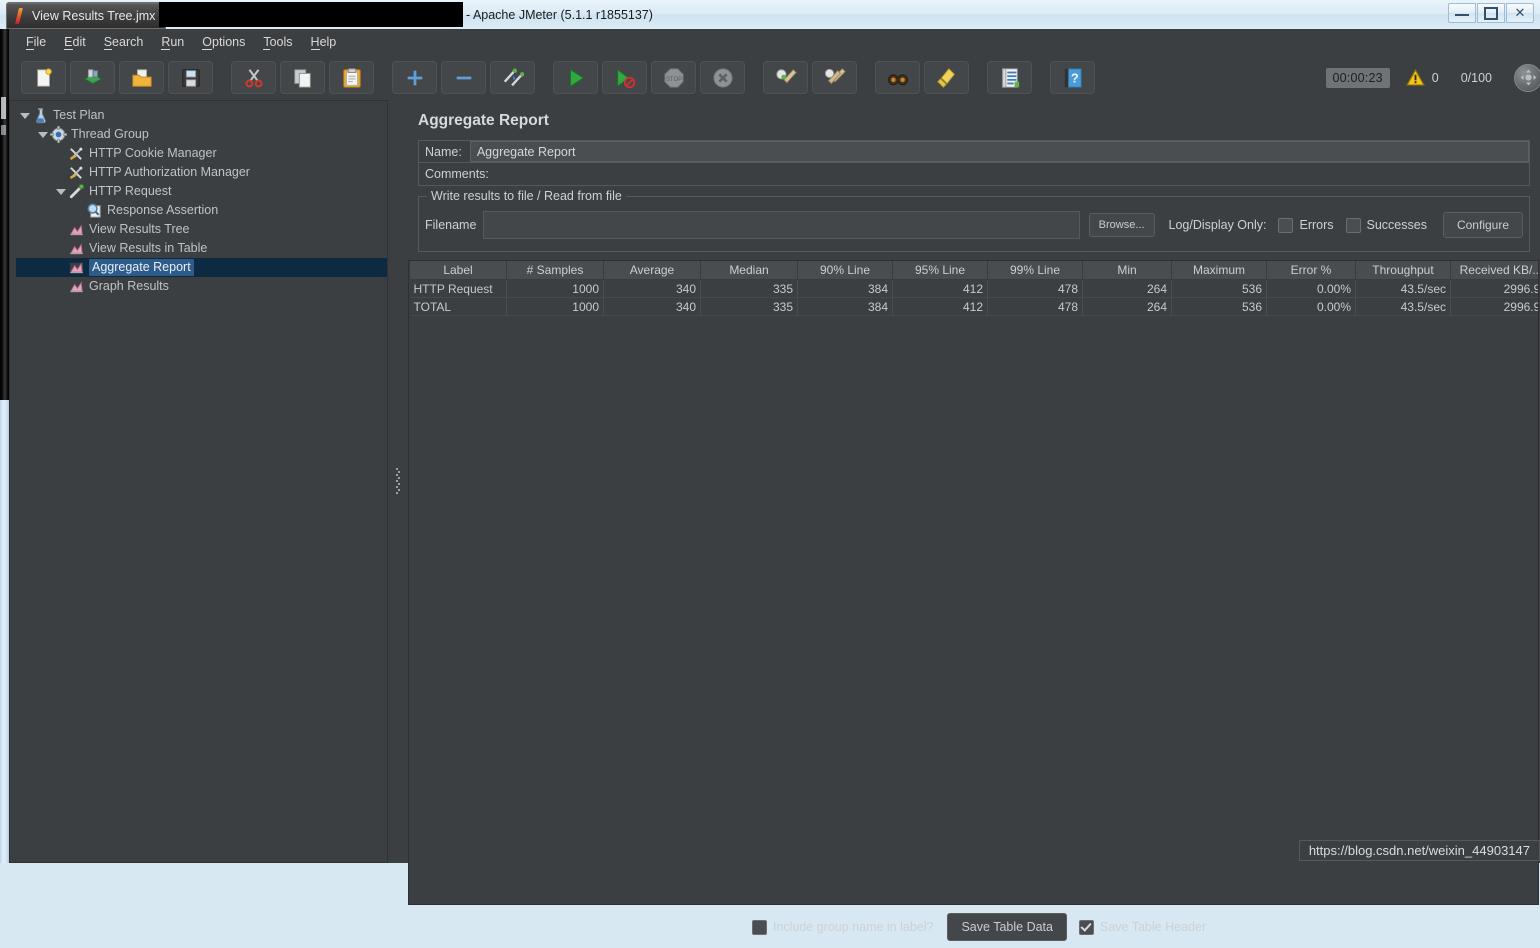 The image size is (1540, 948). I want to click on start-button, so click(575, 77).